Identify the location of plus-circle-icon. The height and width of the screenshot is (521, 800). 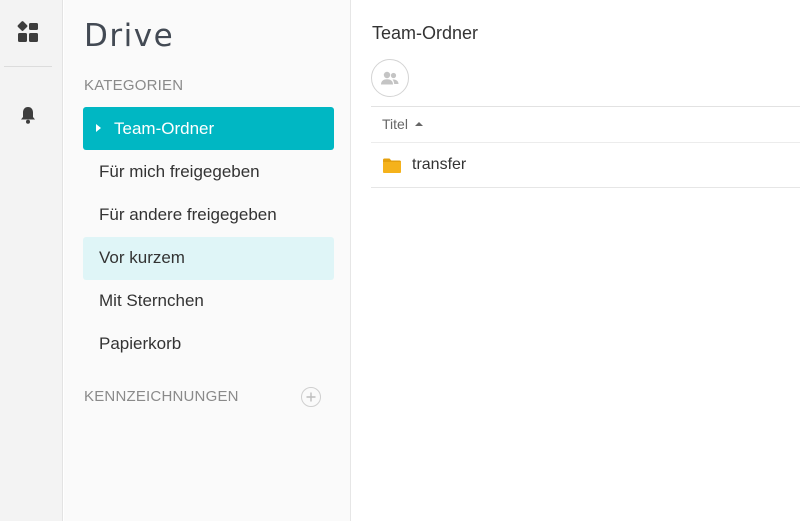
(311, 397).